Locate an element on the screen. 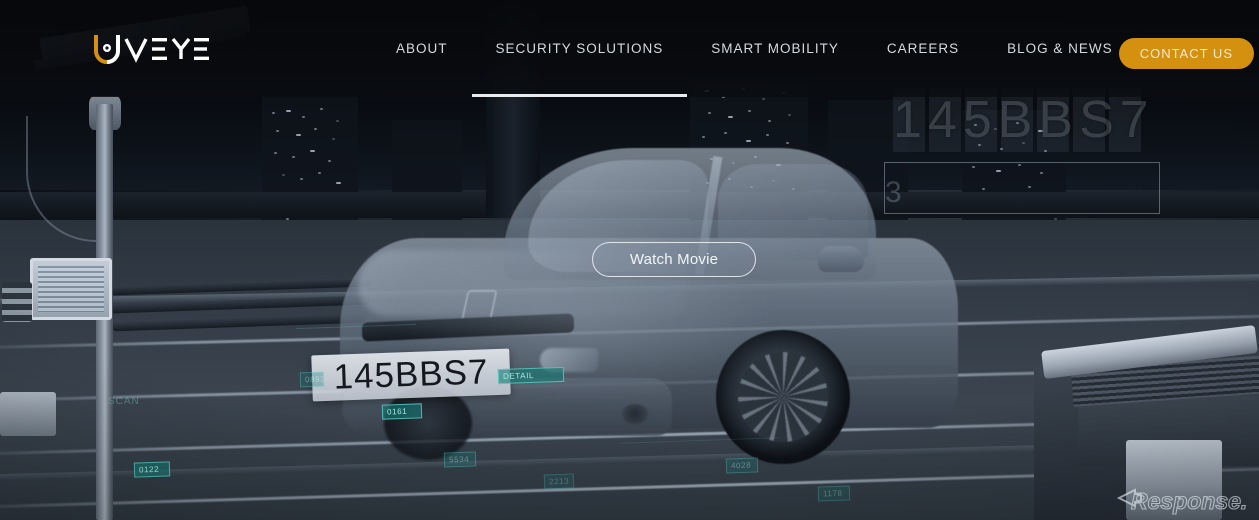 This screenshot has width=1259, height=520. nav-smart-mobility-label: SMART MOBILITY is located at coordinates (775, 48).